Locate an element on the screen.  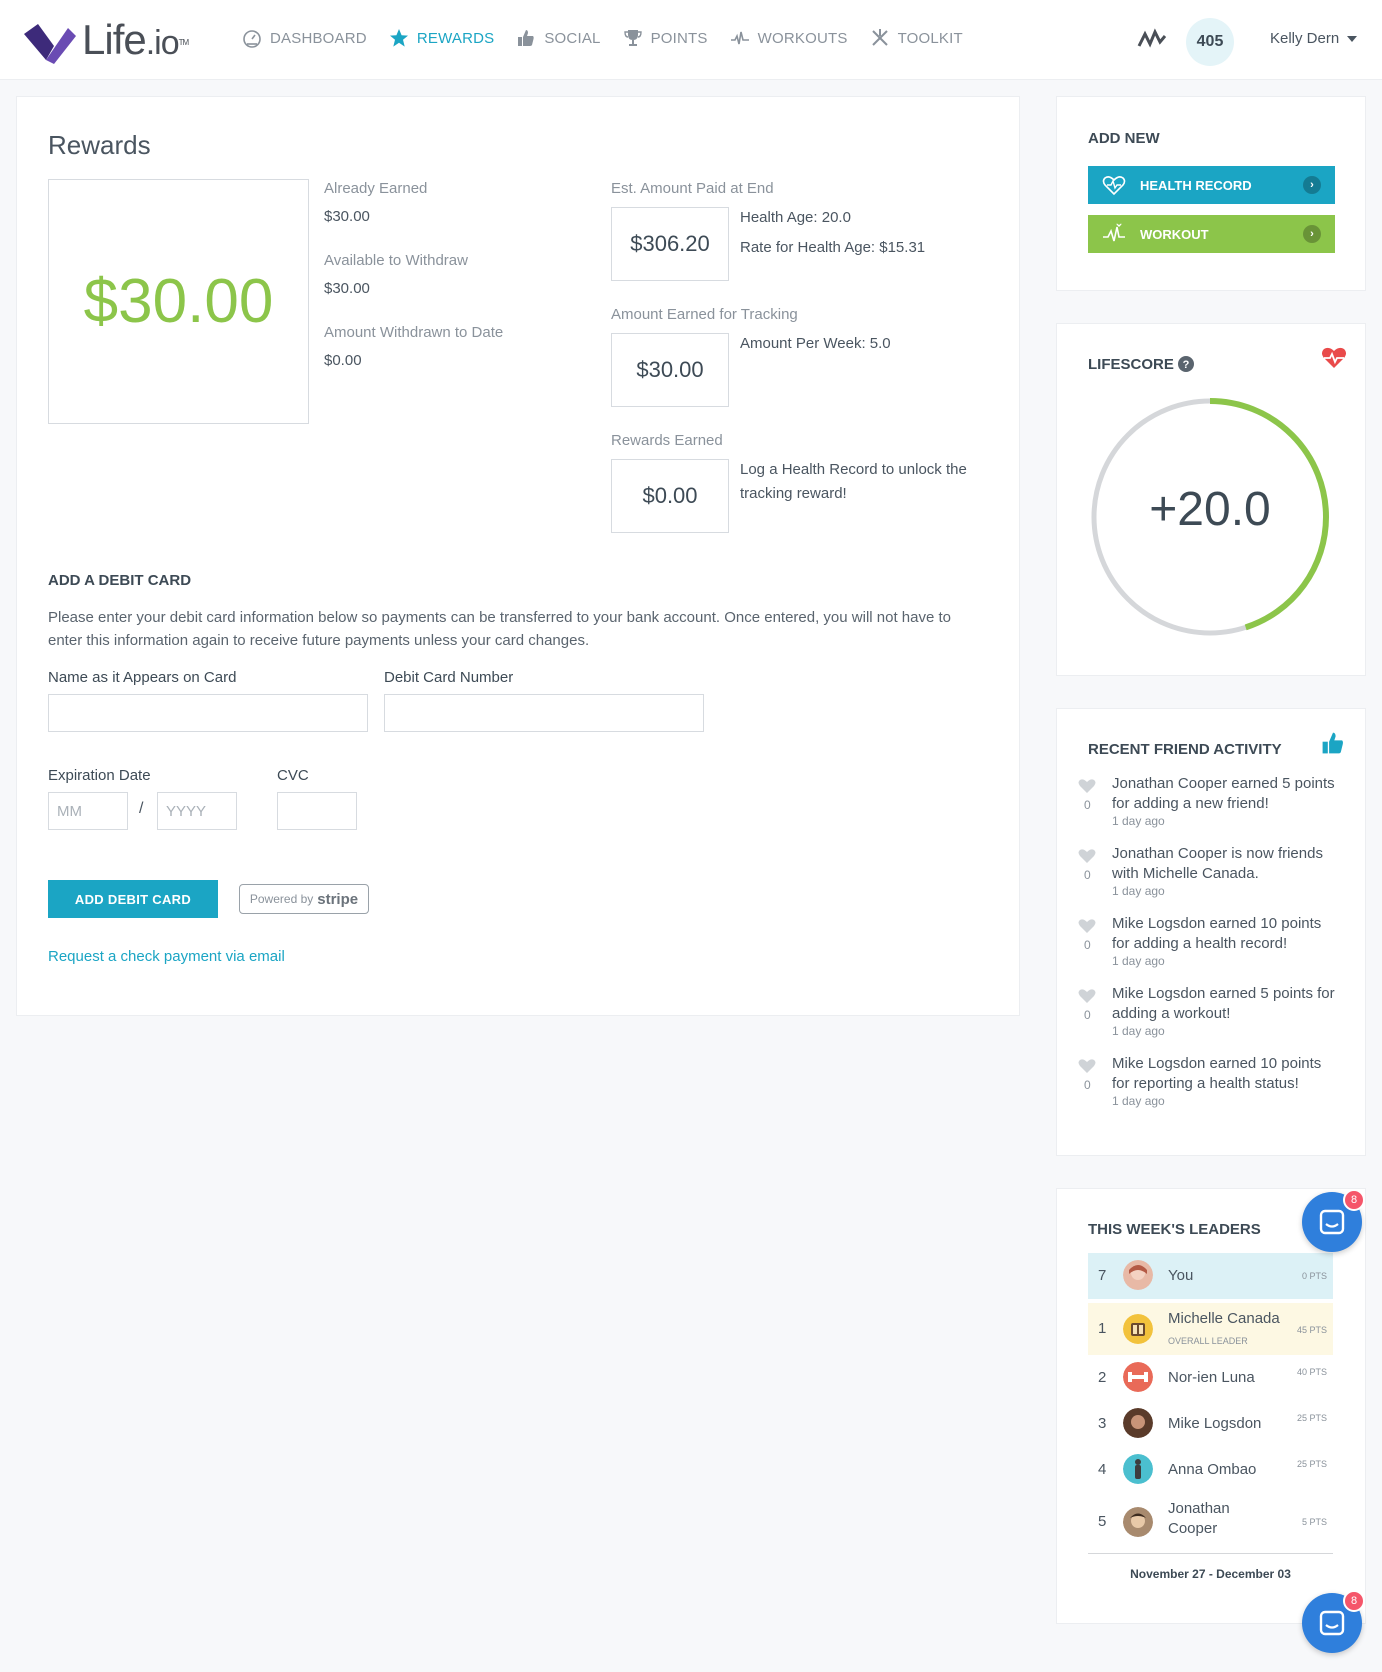
add-workout-button: WORKOUT › is located at coordinates (1211, 234).